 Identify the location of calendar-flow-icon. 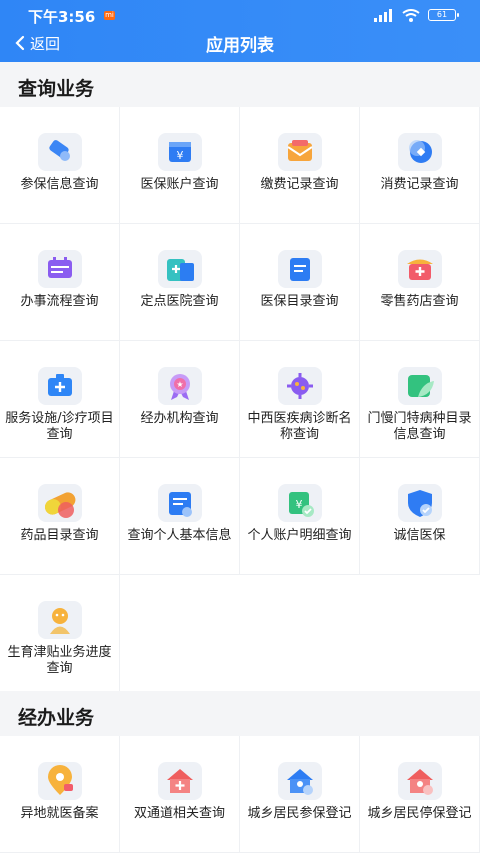
(60, 269).